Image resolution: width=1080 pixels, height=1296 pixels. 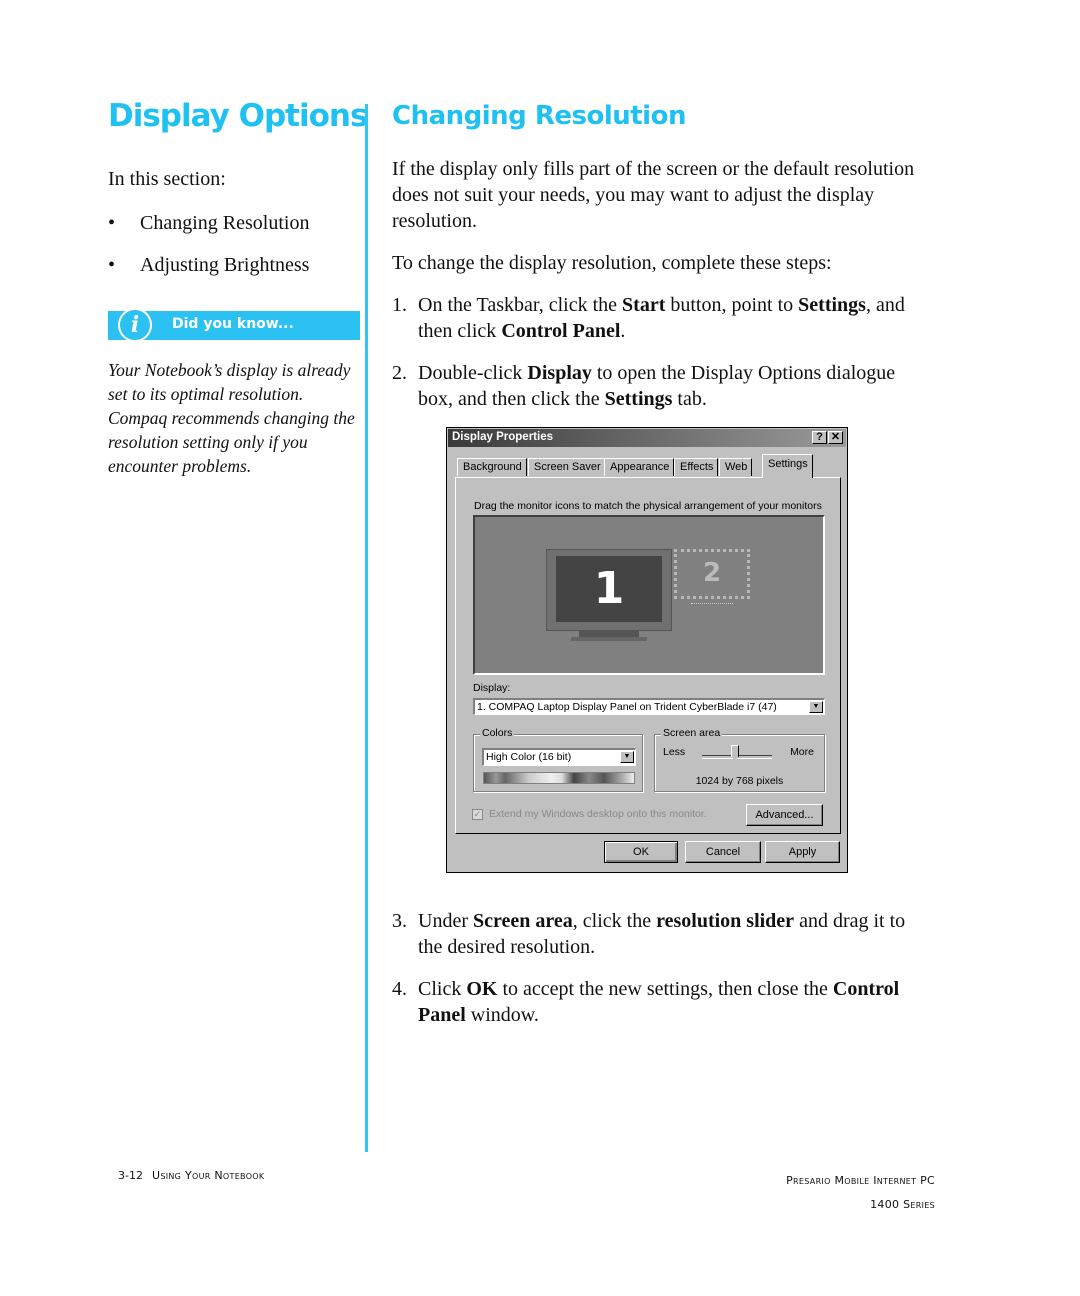 What do you see at coordinates (614, 921) in the screenshot?
I see `step-run: , click the` at bounding box center [614, 921].